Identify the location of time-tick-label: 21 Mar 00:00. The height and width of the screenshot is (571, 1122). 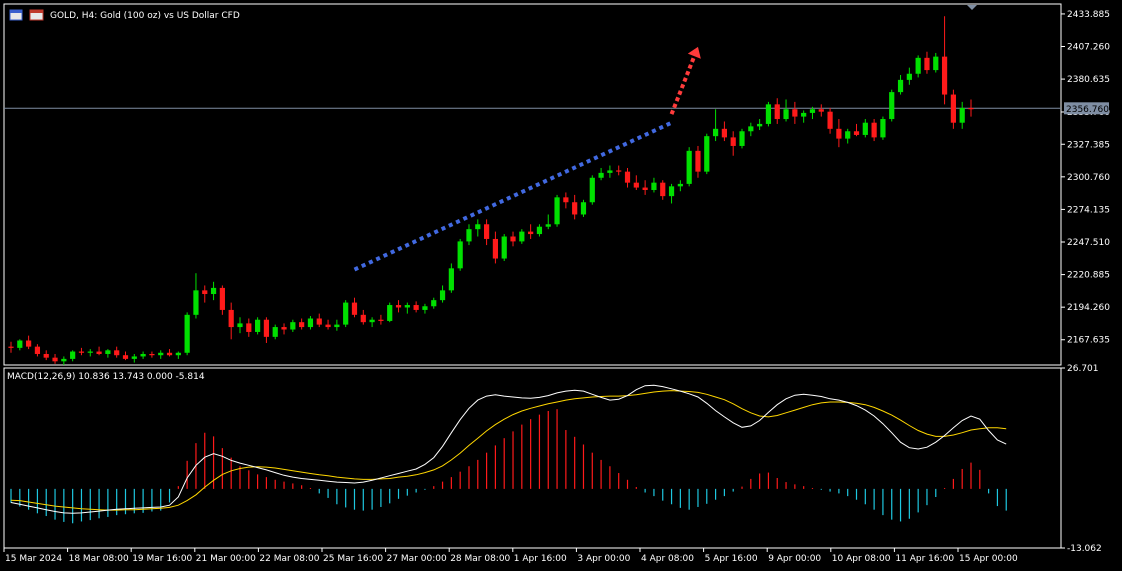
(226, 559).